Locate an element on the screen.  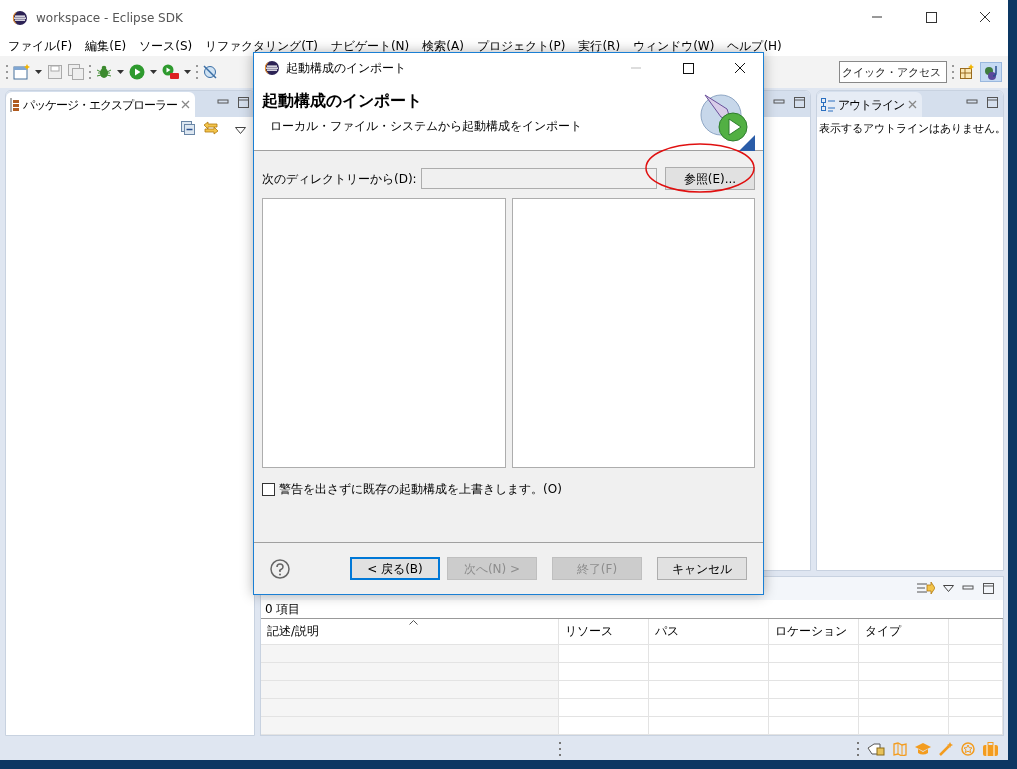
column-header: 記述/説明 is located at coordinates (409, 631).